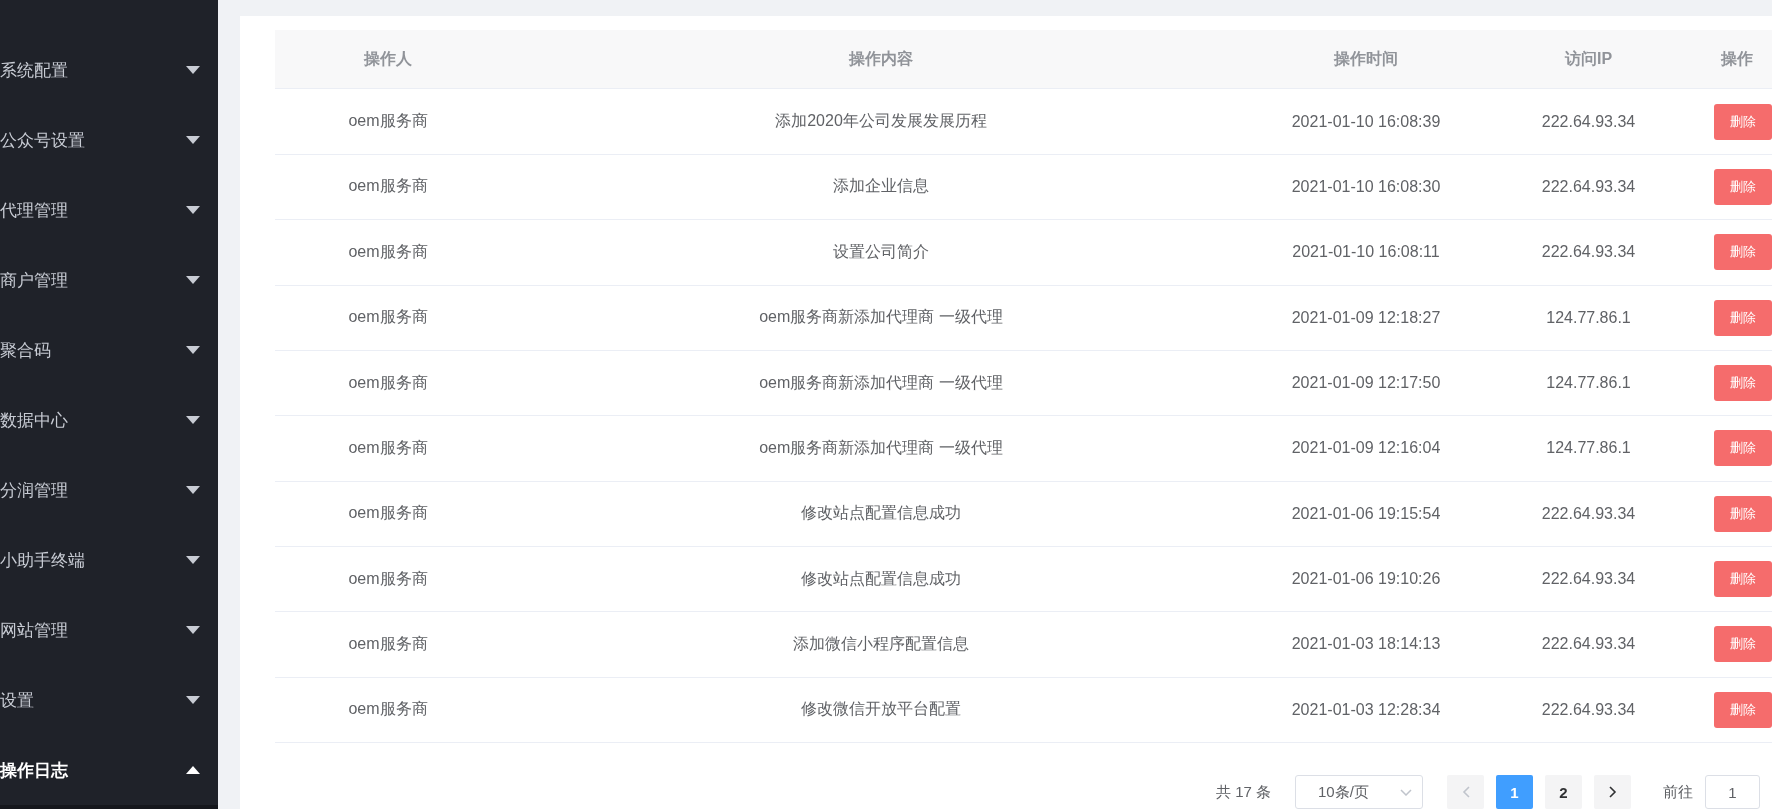 The width and height of the screenshot is (1772, 809). What do you see at coordinates (1736, 58) in the screenshot?
I see `column-header: 操作` at bounding box center [1736, 58].